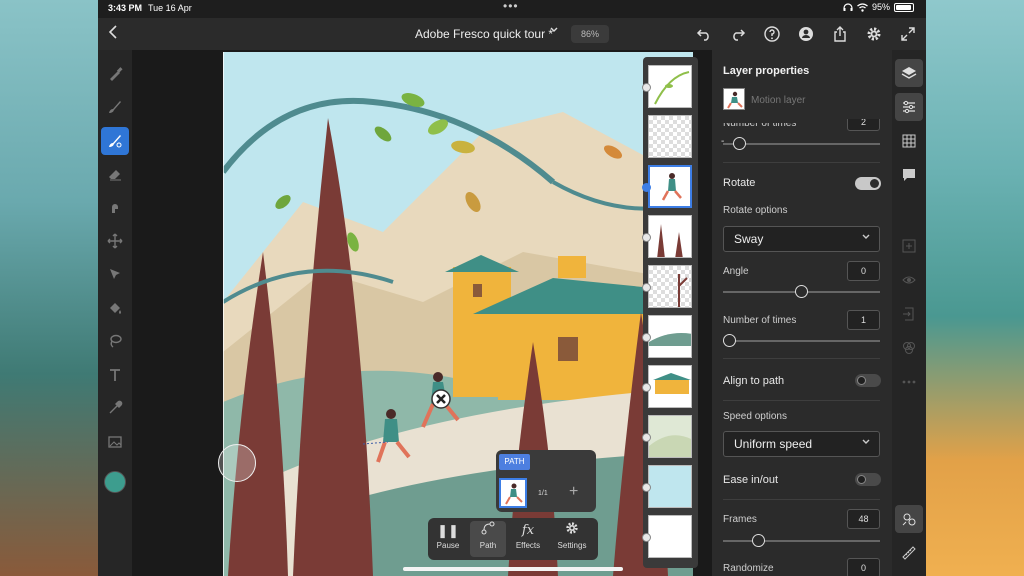 The image size is (1024, 576). I want to click on number-of-times-top-slider, so click(801, 143).